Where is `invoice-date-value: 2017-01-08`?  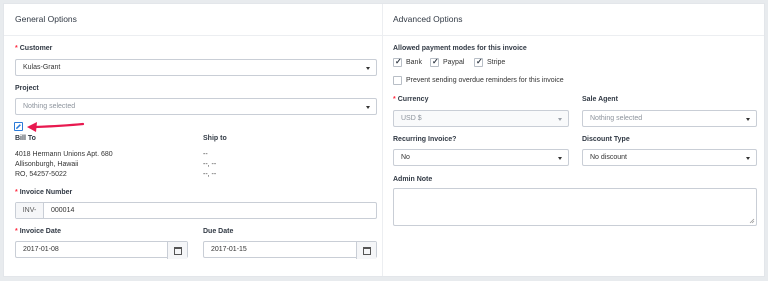 invoice-date-value: 2017-01-08 is located at coordinates (41, 249).